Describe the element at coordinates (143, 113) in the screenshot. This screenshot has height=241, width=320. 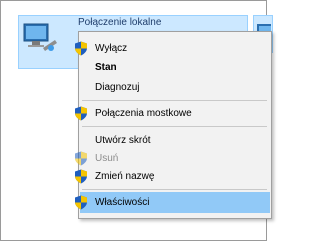
I see `menu-item-label: Połączenia mostkowe` at that location.